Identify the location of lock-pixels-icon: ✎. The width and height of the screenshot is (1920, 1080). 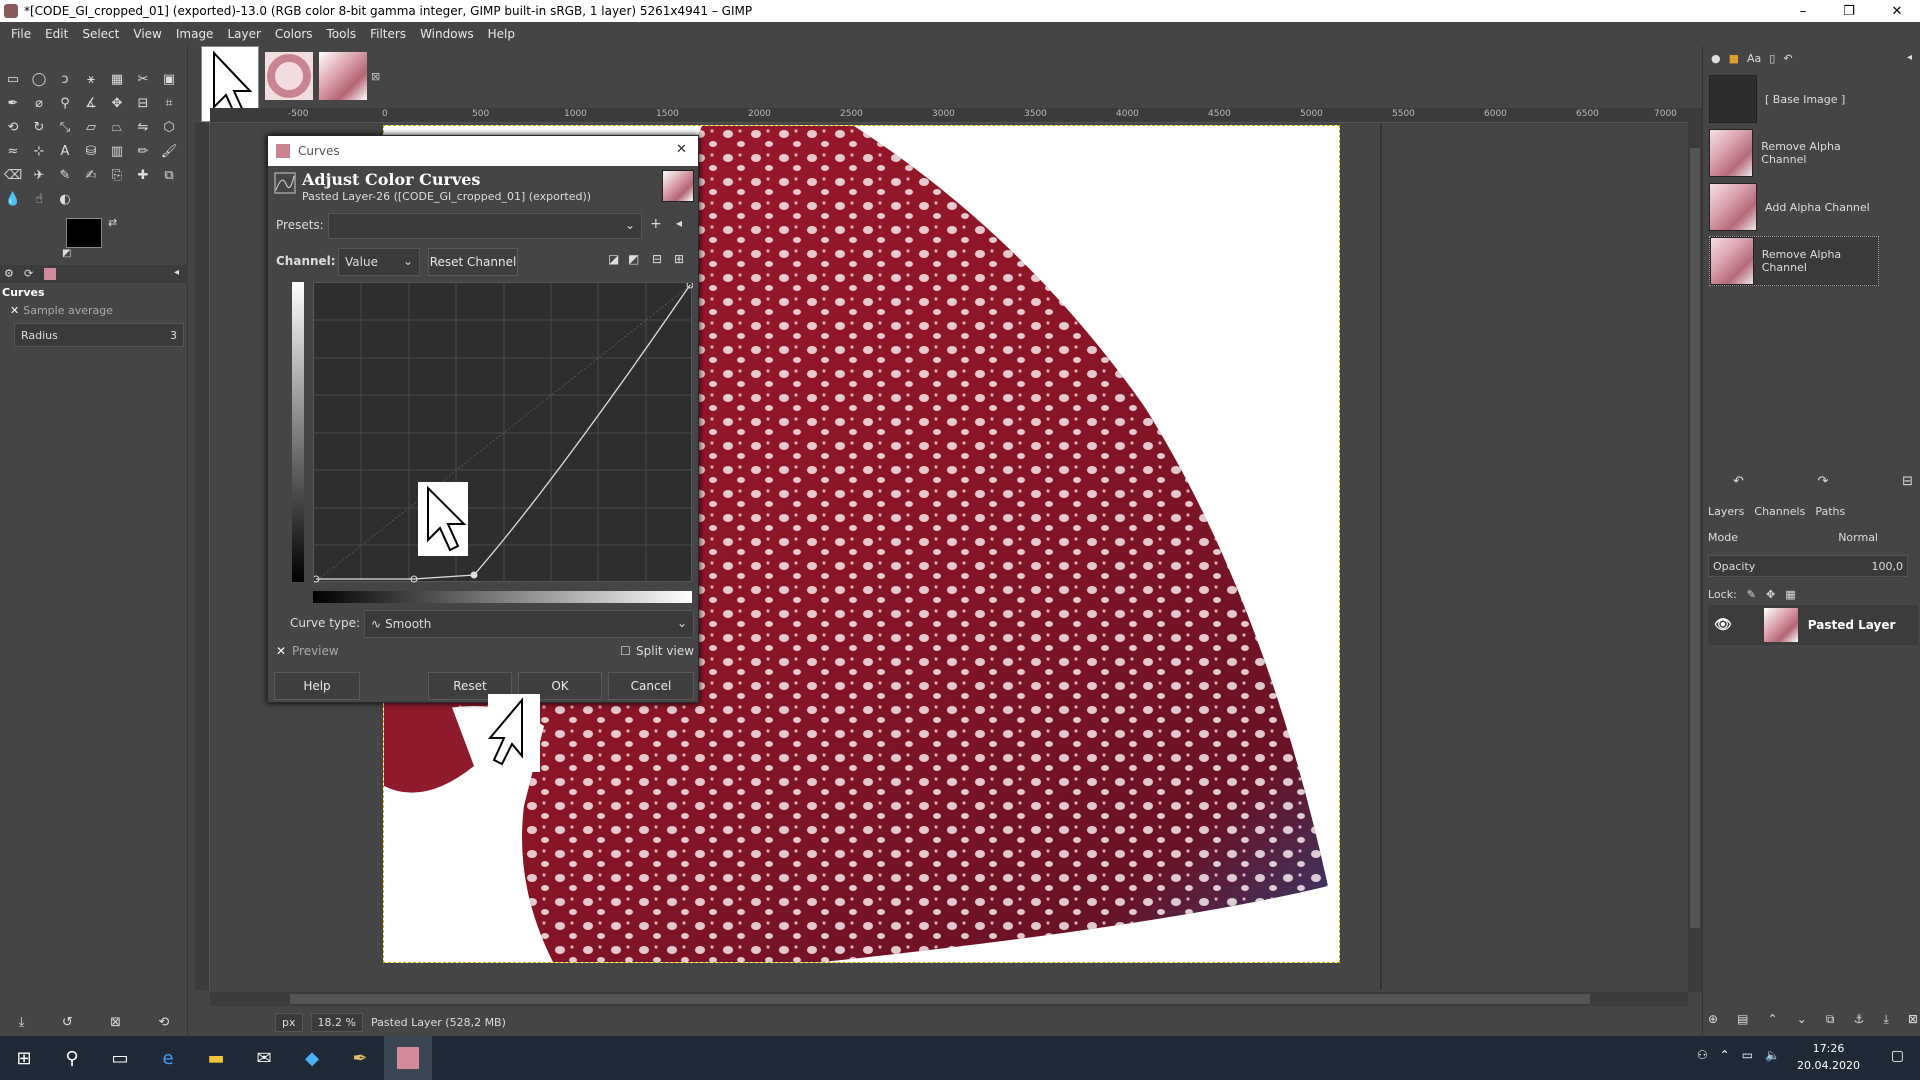
(1751, 594).